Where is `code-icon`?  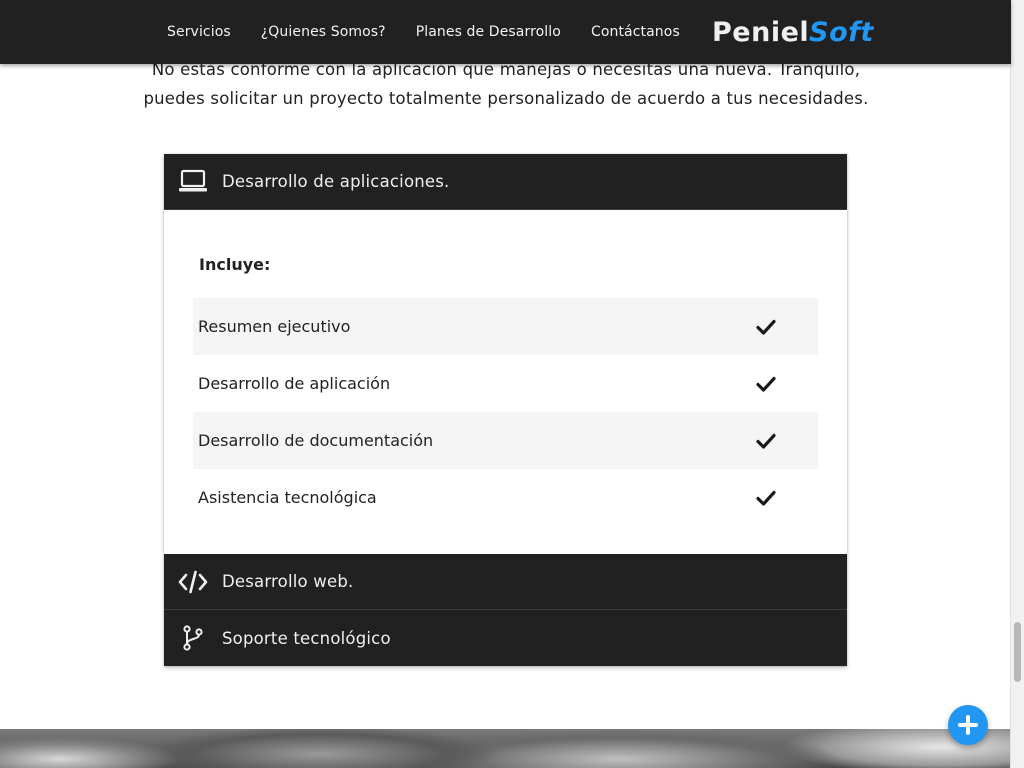 code-icon is located at coordinates (193, 582).